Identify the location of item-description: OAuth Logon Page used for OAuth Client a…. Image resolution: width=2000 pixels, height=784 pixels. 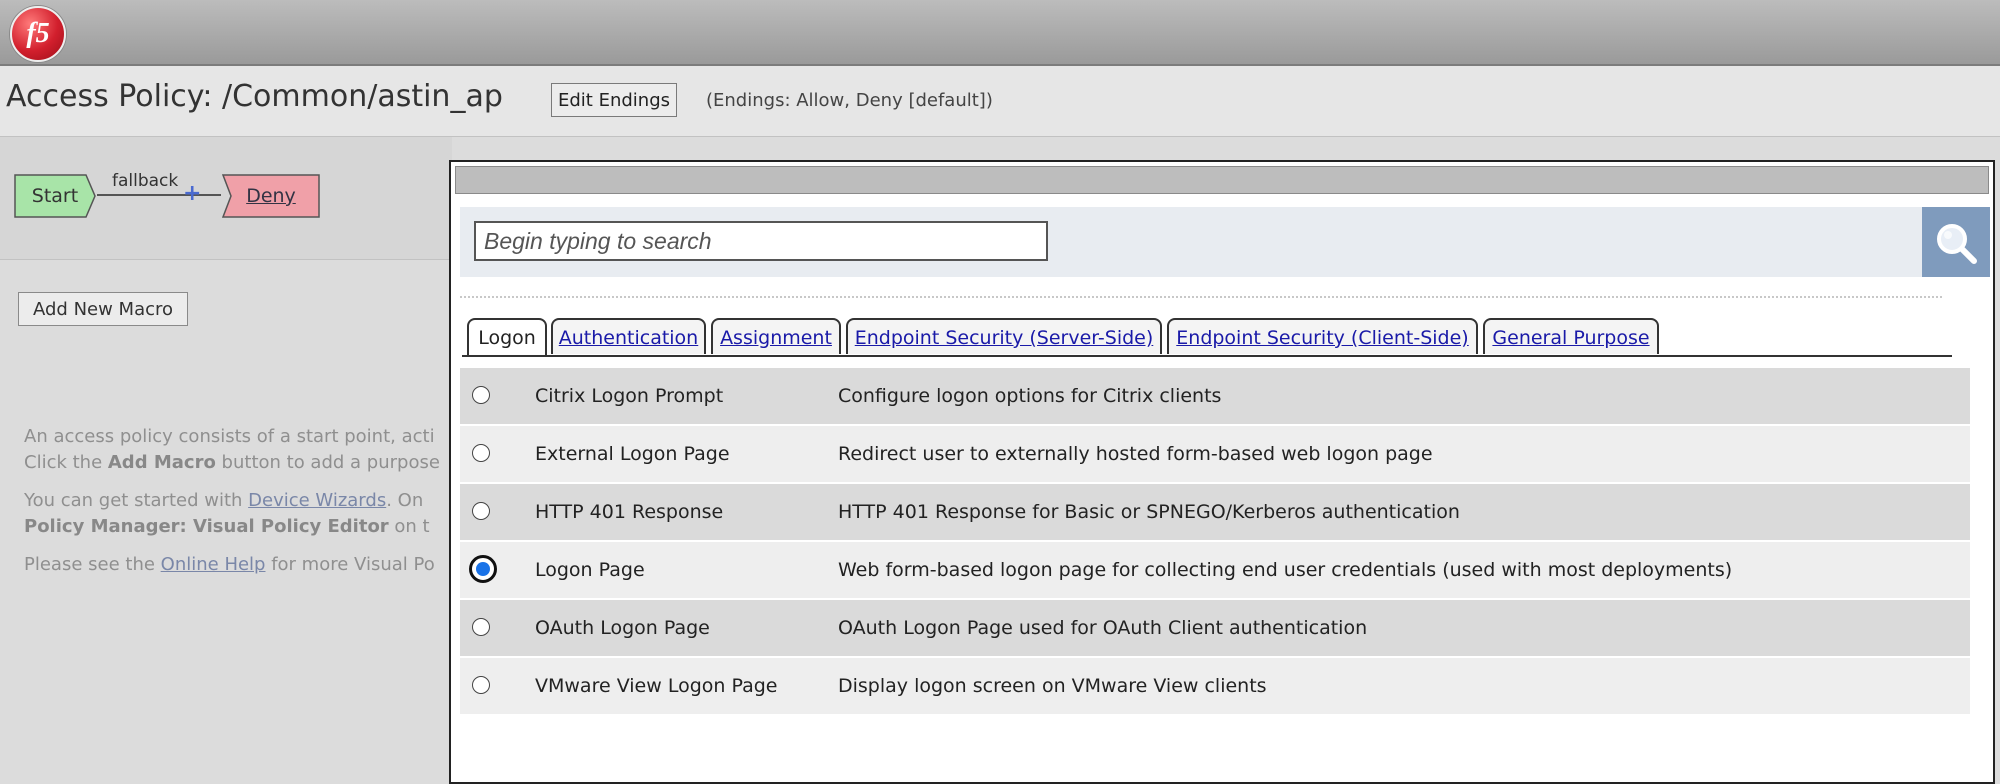
(1103, 628).